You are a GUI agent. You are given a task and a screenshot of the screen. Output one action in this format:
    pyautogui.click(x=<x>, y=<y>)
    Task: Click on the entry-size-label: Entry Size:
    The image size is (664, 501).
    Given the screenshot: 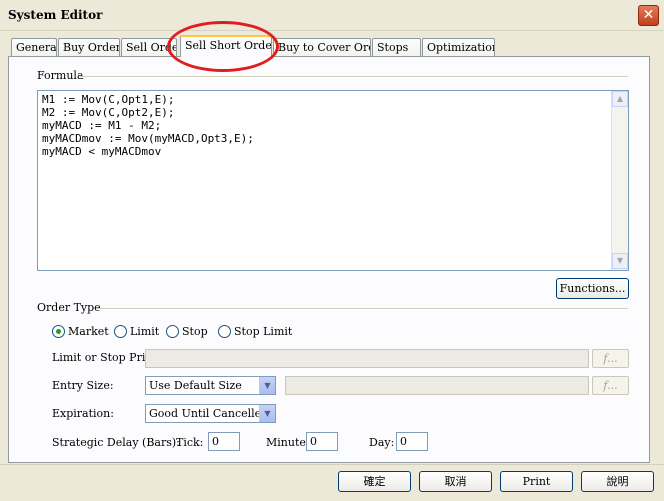 What is the action you would take?
    pyautogui.click(x=83, y=385)
    